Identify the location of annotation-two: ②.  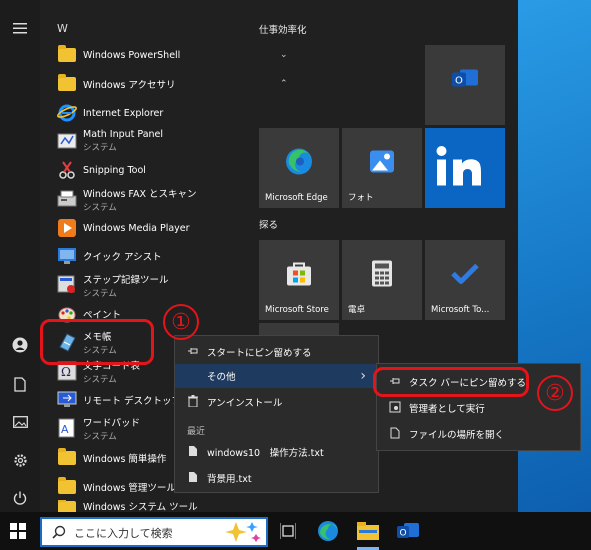
(555, 393).